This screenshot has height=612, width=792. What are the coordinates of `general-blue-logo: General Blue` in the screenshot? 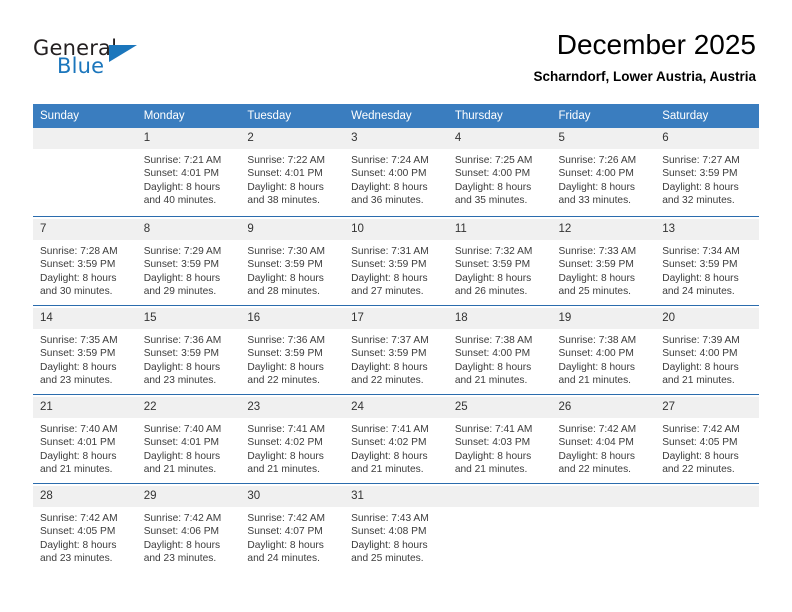 It's located at (123, 60).